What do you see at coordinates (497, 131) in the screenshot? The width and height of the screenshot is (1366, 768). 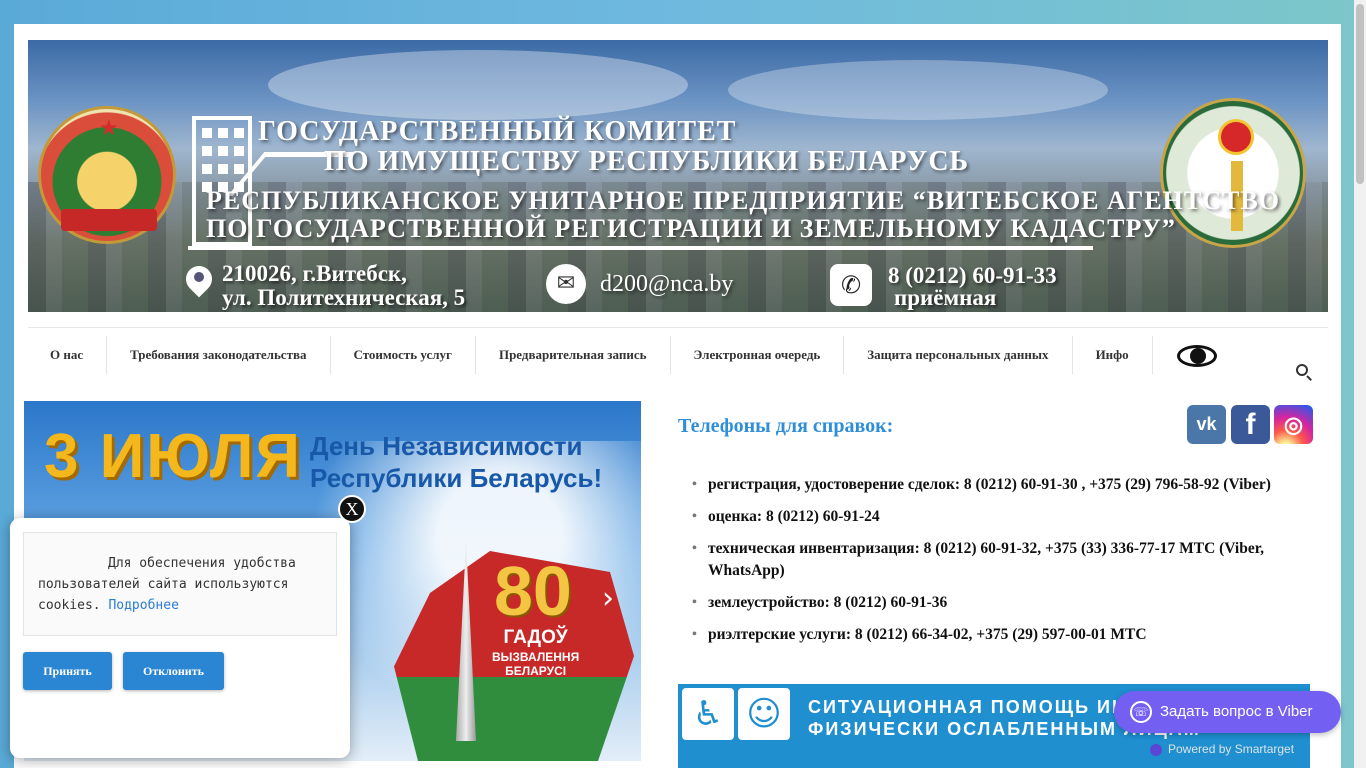 I see `banner-title-line1: ГОСУДАРСТВЕННЫЙ КОМИТЕТ` at bounding box center [497, 131].